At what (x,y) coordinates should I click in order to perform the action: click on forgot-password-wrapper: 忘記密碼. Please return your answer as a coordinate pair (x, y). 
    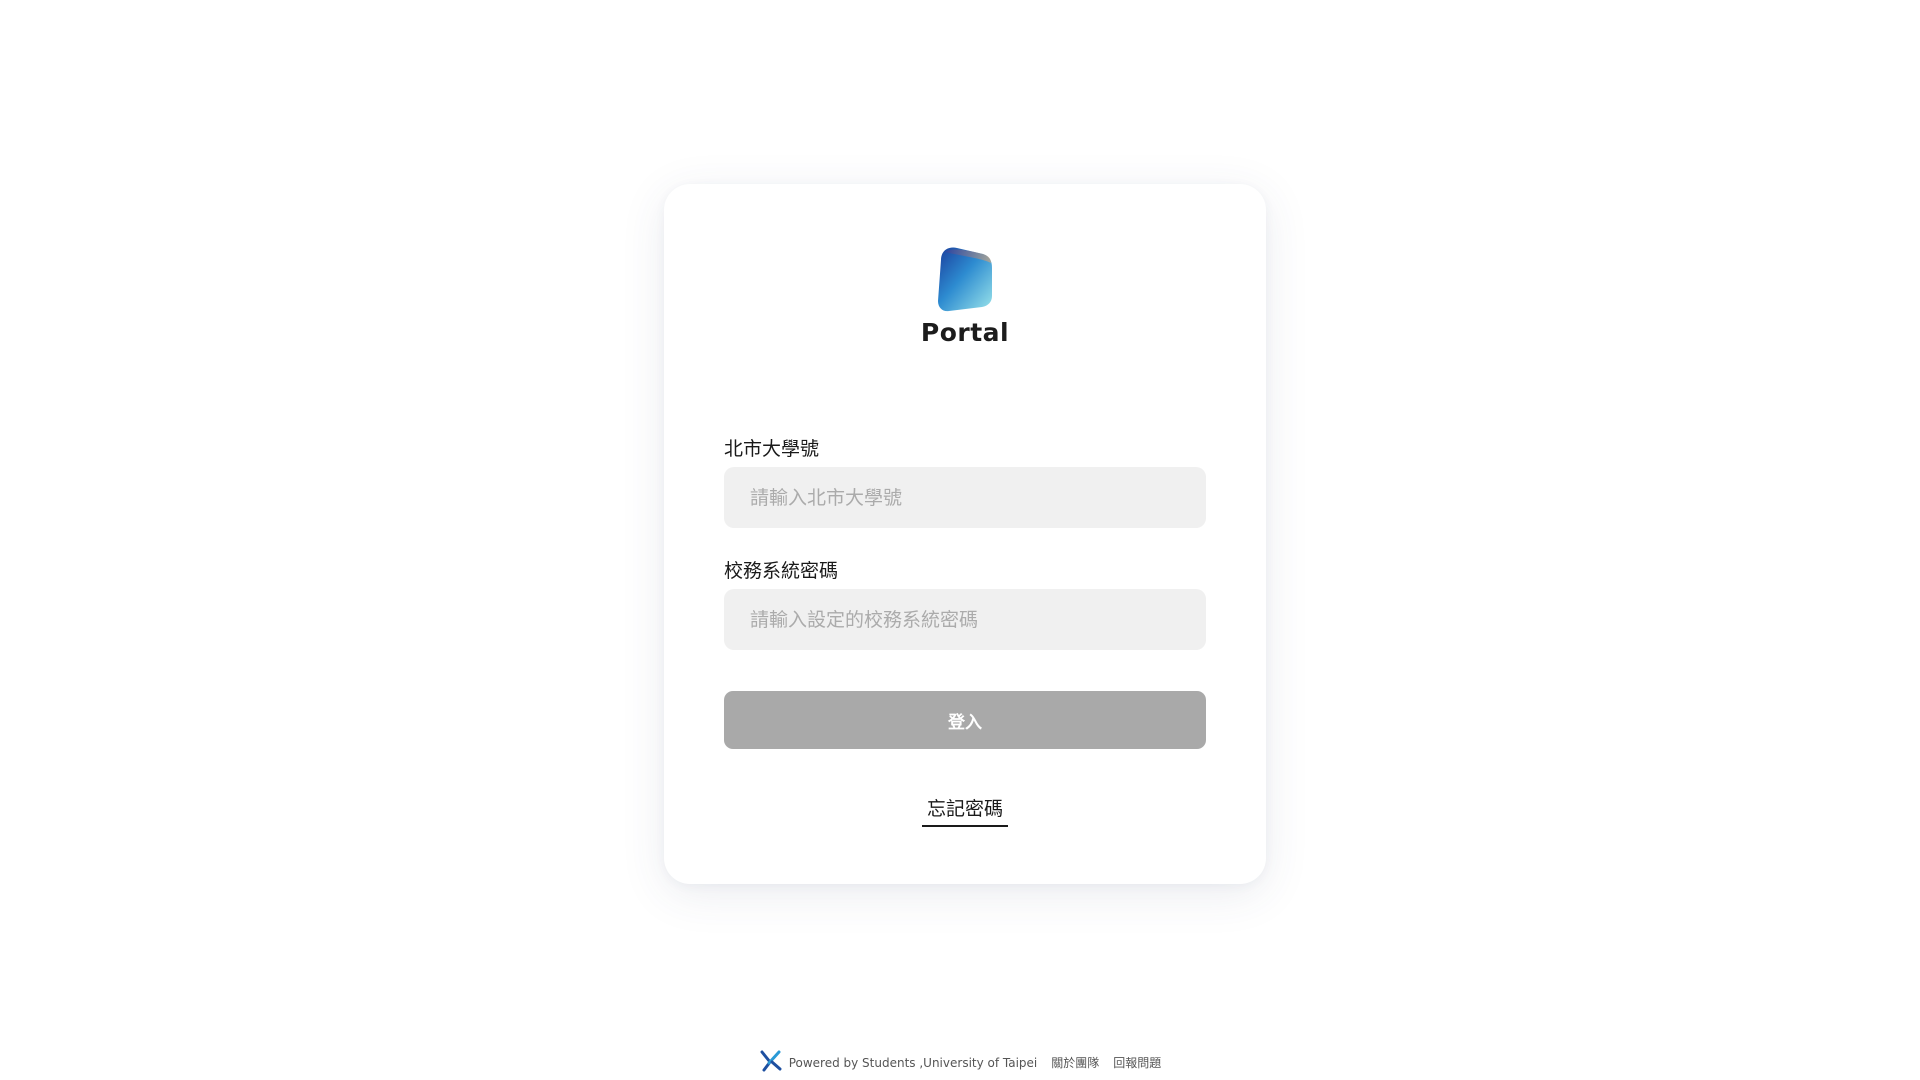
    Looking at the image, I should click on (965, 810).